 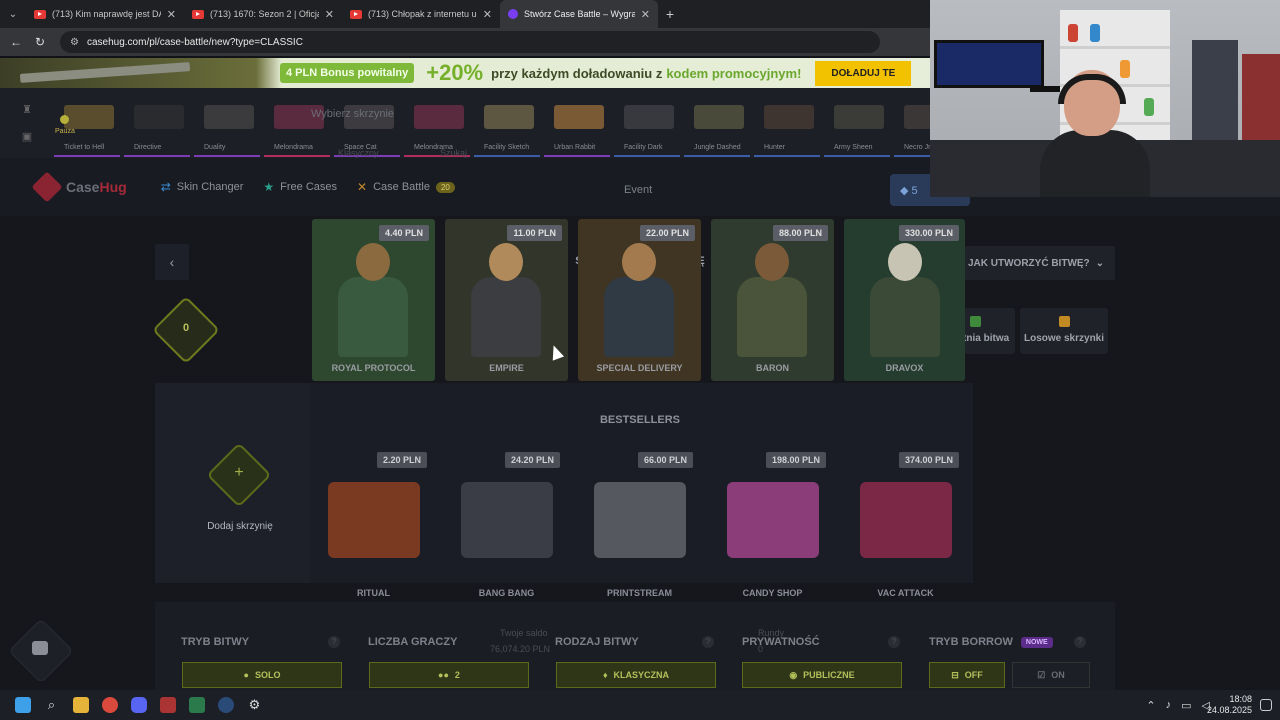 I want to click on system-tray: ⌃ ♪ ▭ ◁, so click(x=1178, y=705).